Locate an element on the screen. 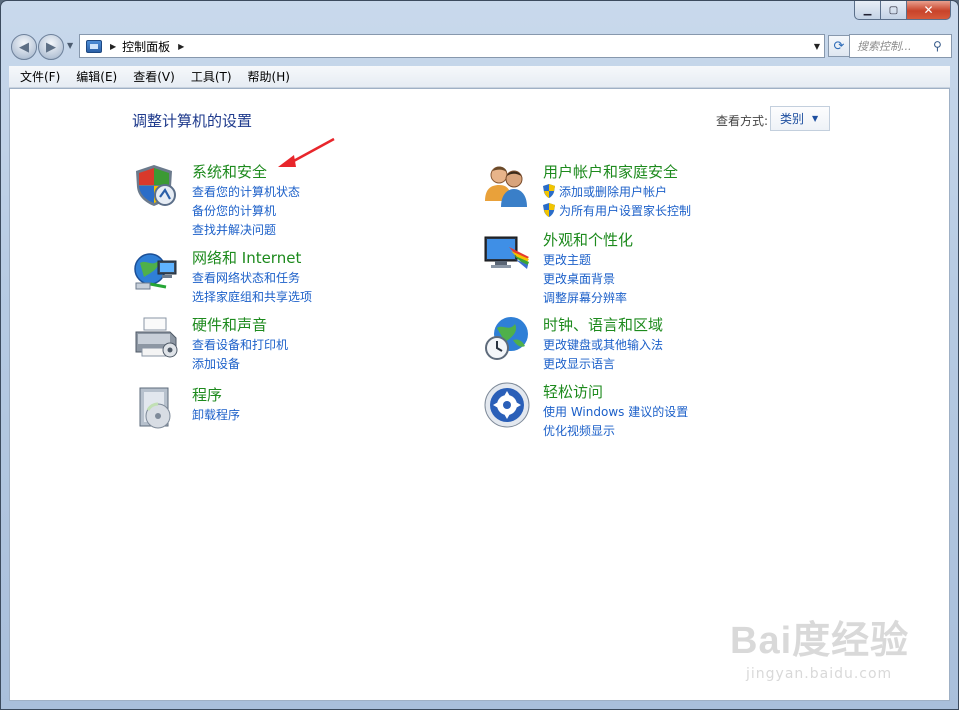 The width and height of the screenshot is (959, 710). link-backup-computer: 备份您的计算机 is located at coordinates (234, 210).